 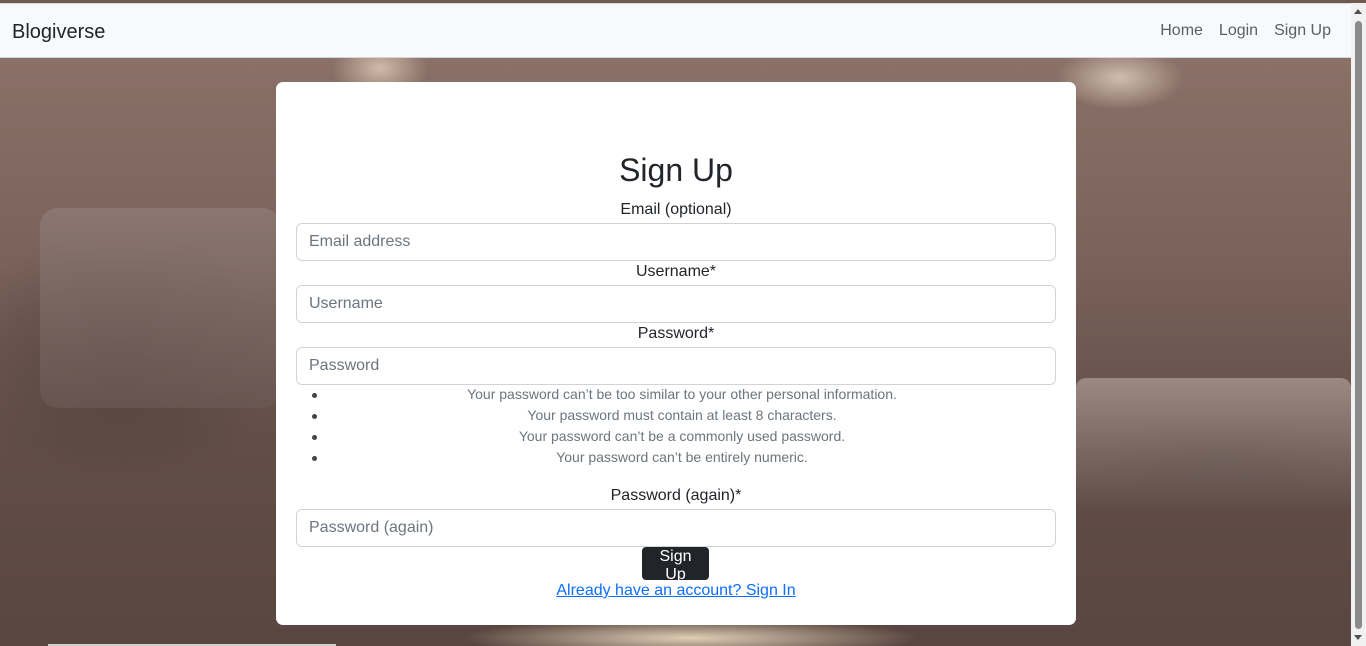 What do you see at coordinates (1358, 637) in the screenshot?
I see `scroll-down-arrow-icon` at bounding box center [1358, 637].